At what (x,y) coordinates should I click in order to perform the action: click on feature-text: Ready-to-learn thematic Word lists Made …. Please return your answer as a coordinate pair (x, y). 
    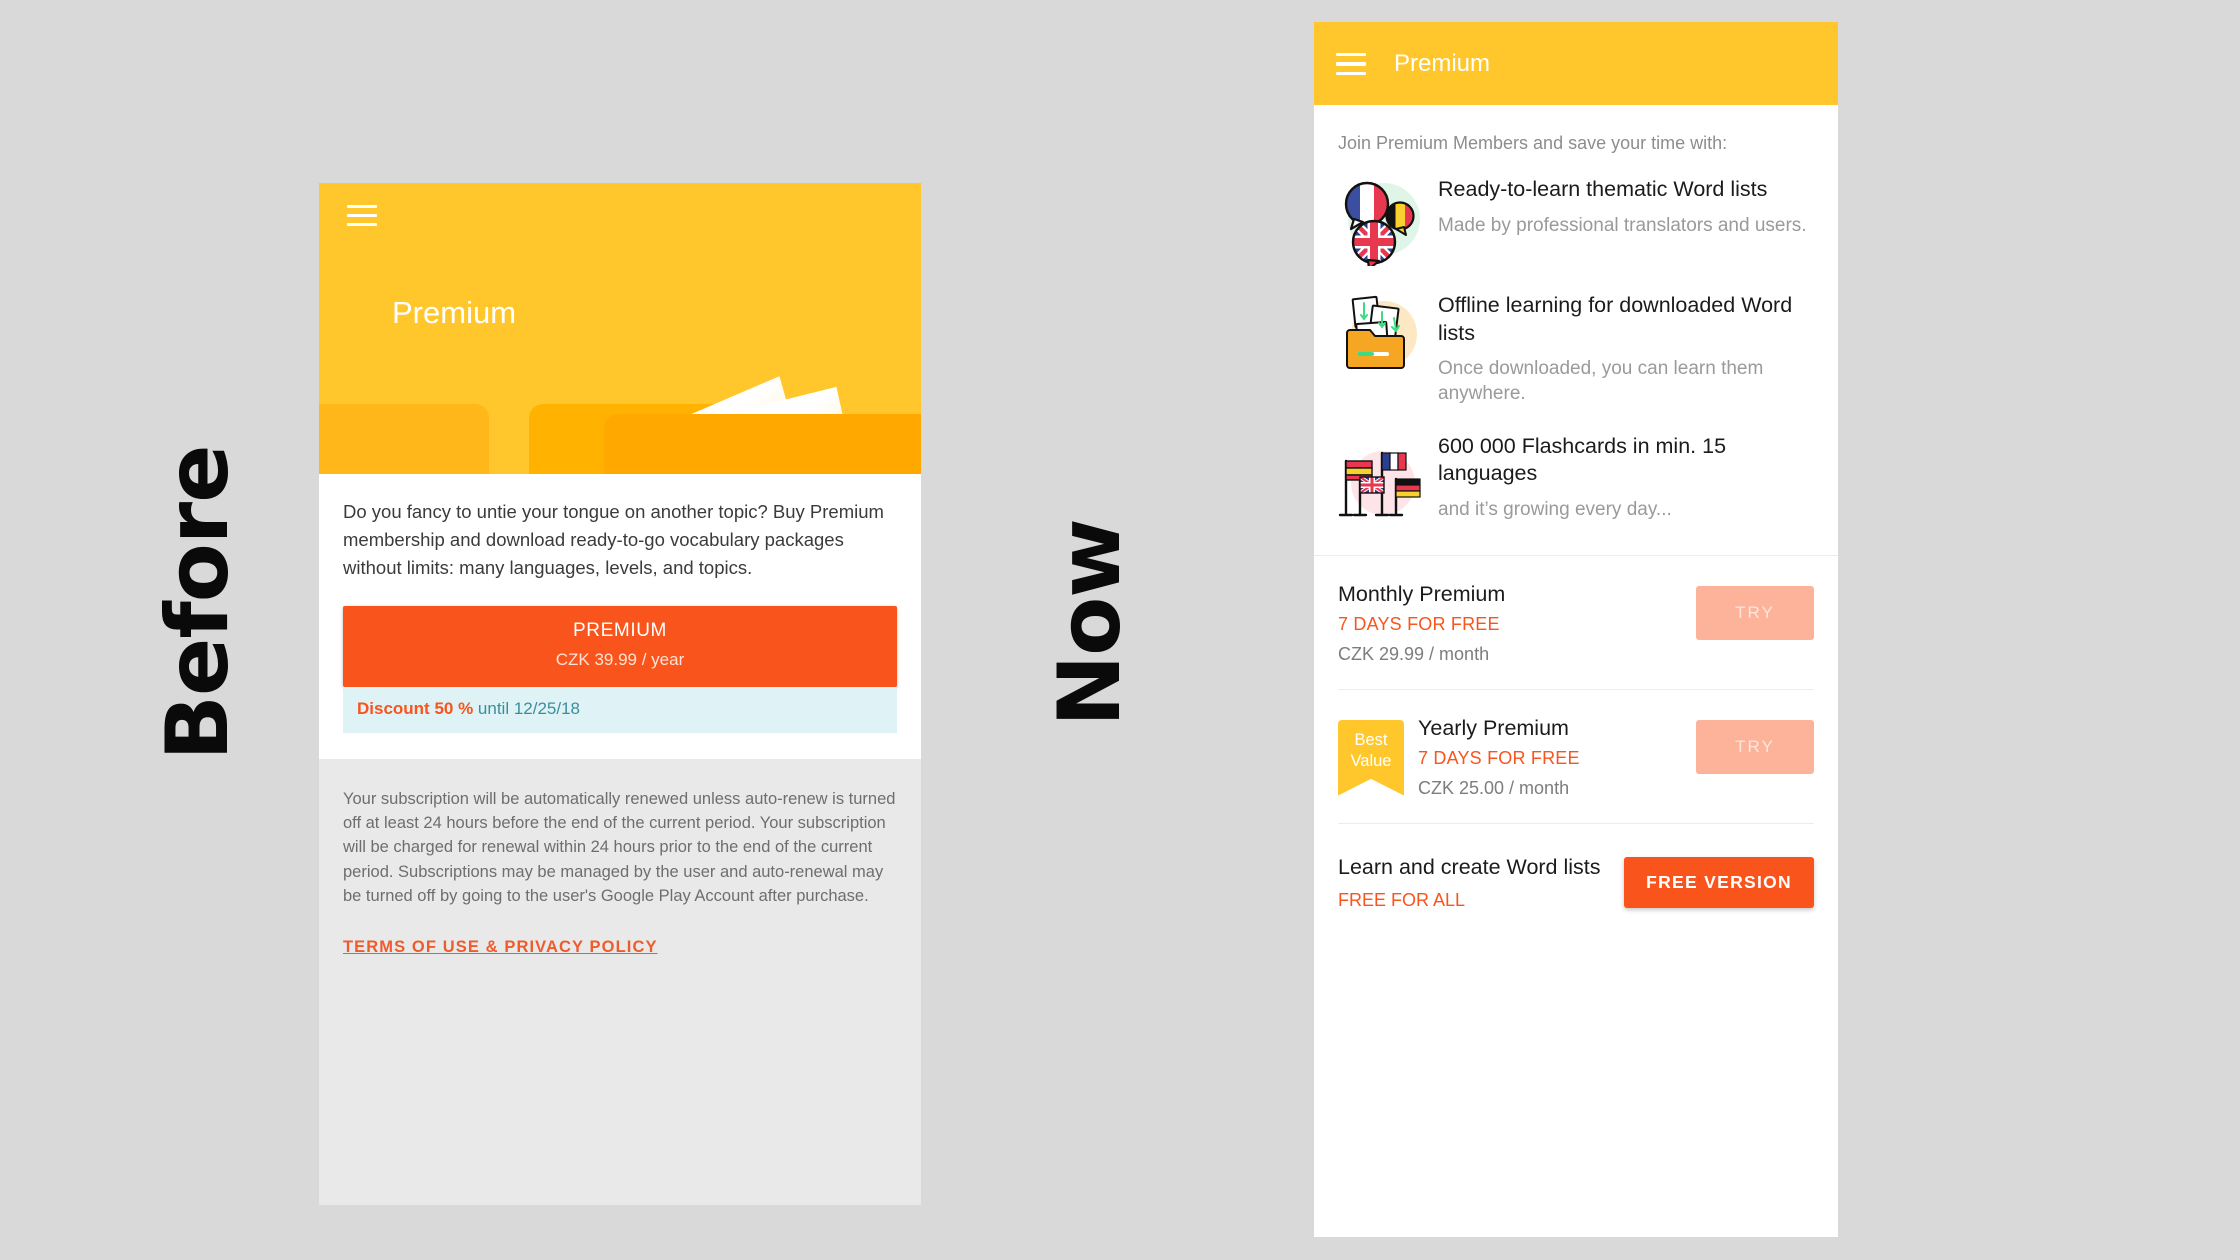
    Looking at the image, I should click on (1615, 220).